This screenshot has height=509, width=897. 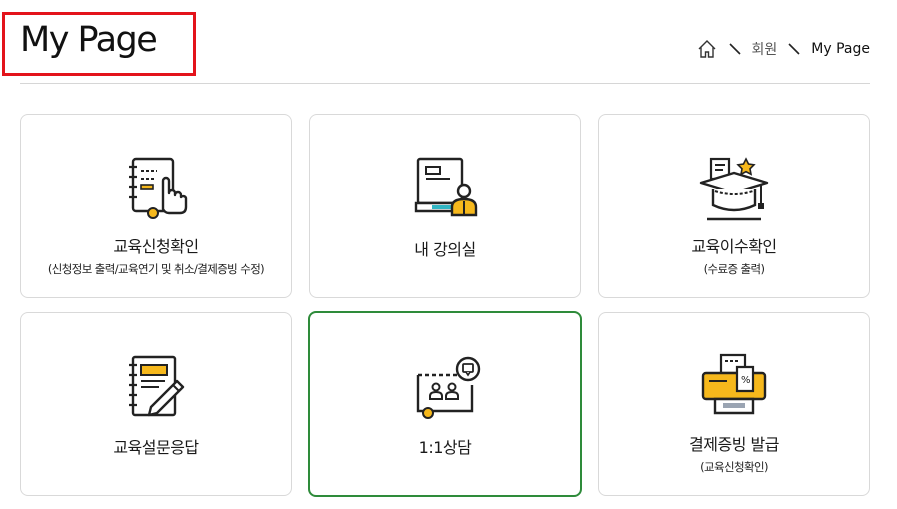 What do you see at coordinates (734, 388) in the screenshot?
I see `receipt-printer-icon: %` at bounding box center [734, 388].